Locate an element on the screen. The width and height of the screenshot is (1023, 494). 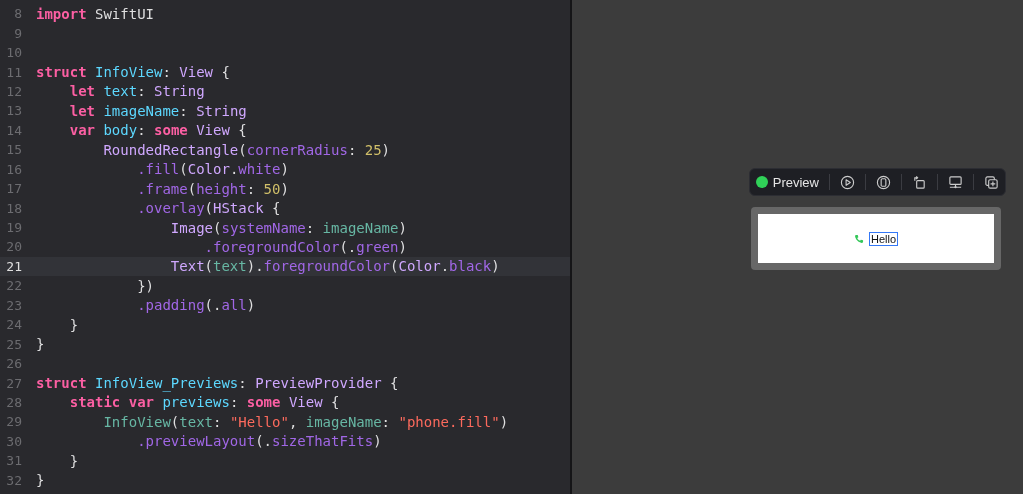
rotate-icon is located at coordinates (919, 182).